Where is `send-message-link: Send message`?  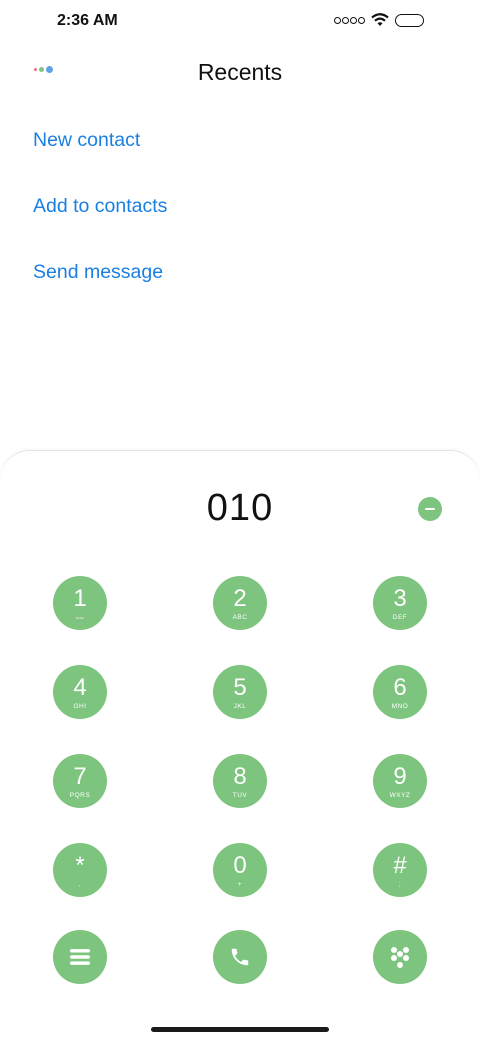 send-message-link: Send message is located at coordinates (98, 272).